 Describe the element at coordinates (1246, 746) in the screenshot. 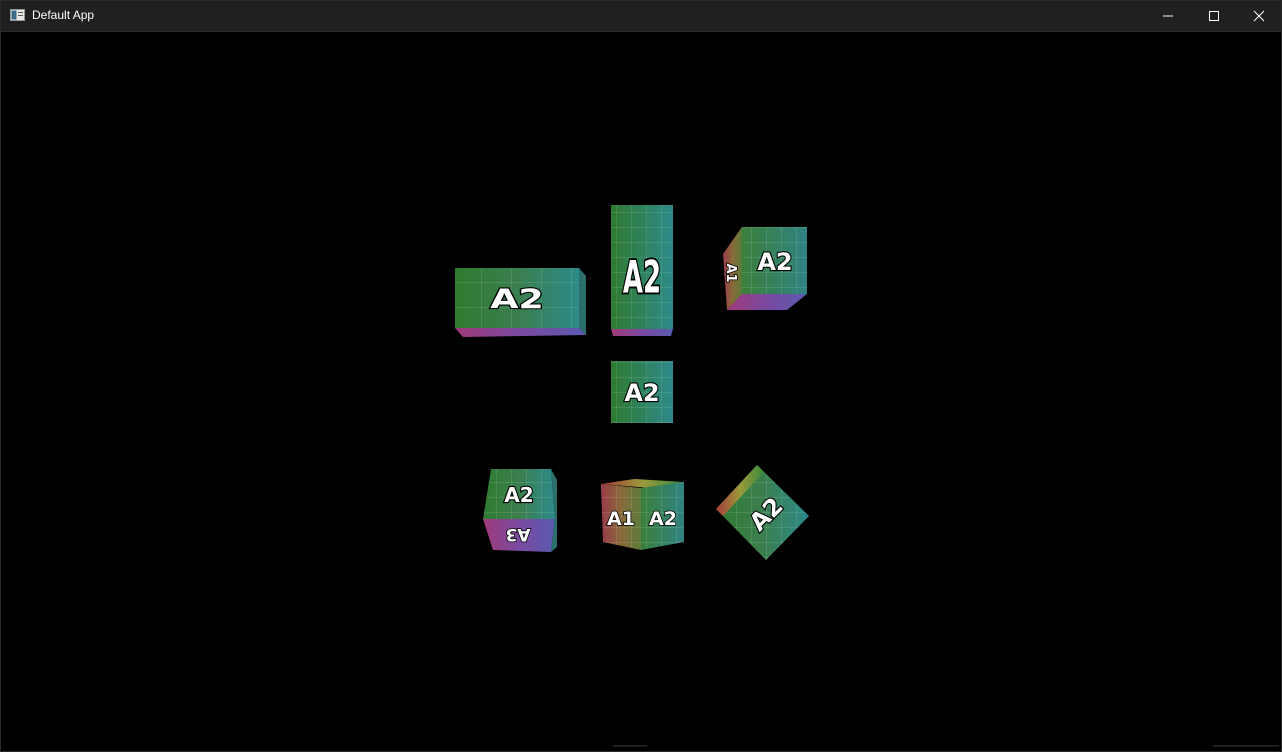

I see `bottom-divider-right` at that location.